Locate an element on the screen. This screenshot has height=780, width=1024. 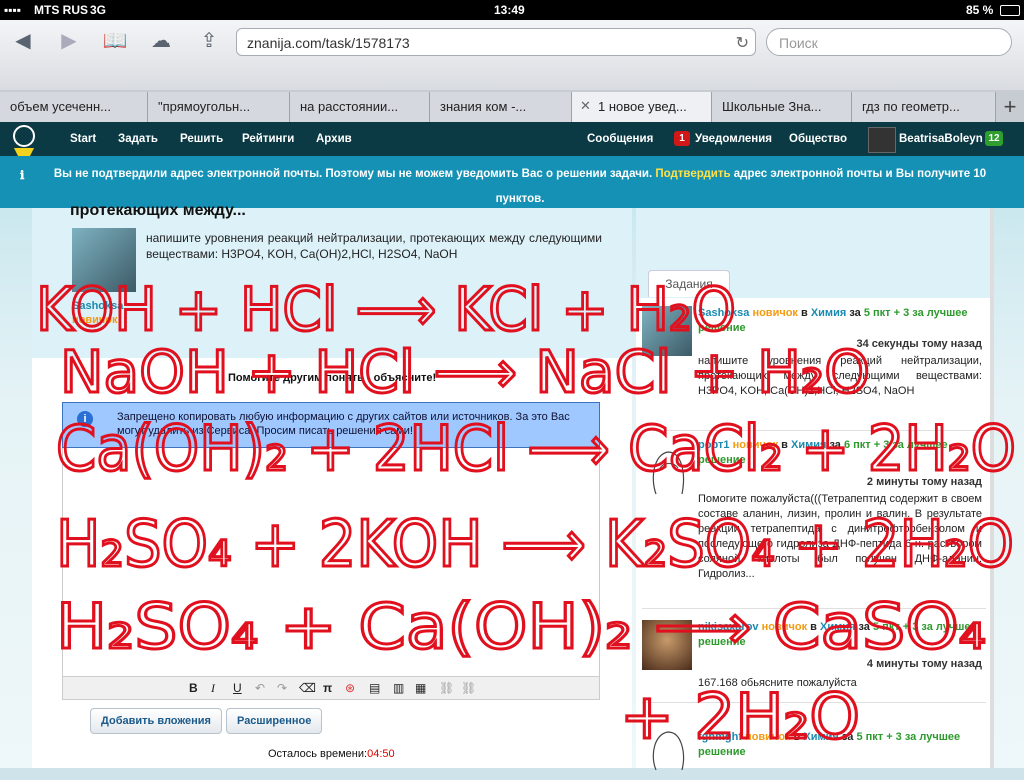
search-input: Поиск is located at coordinates (889, 42).